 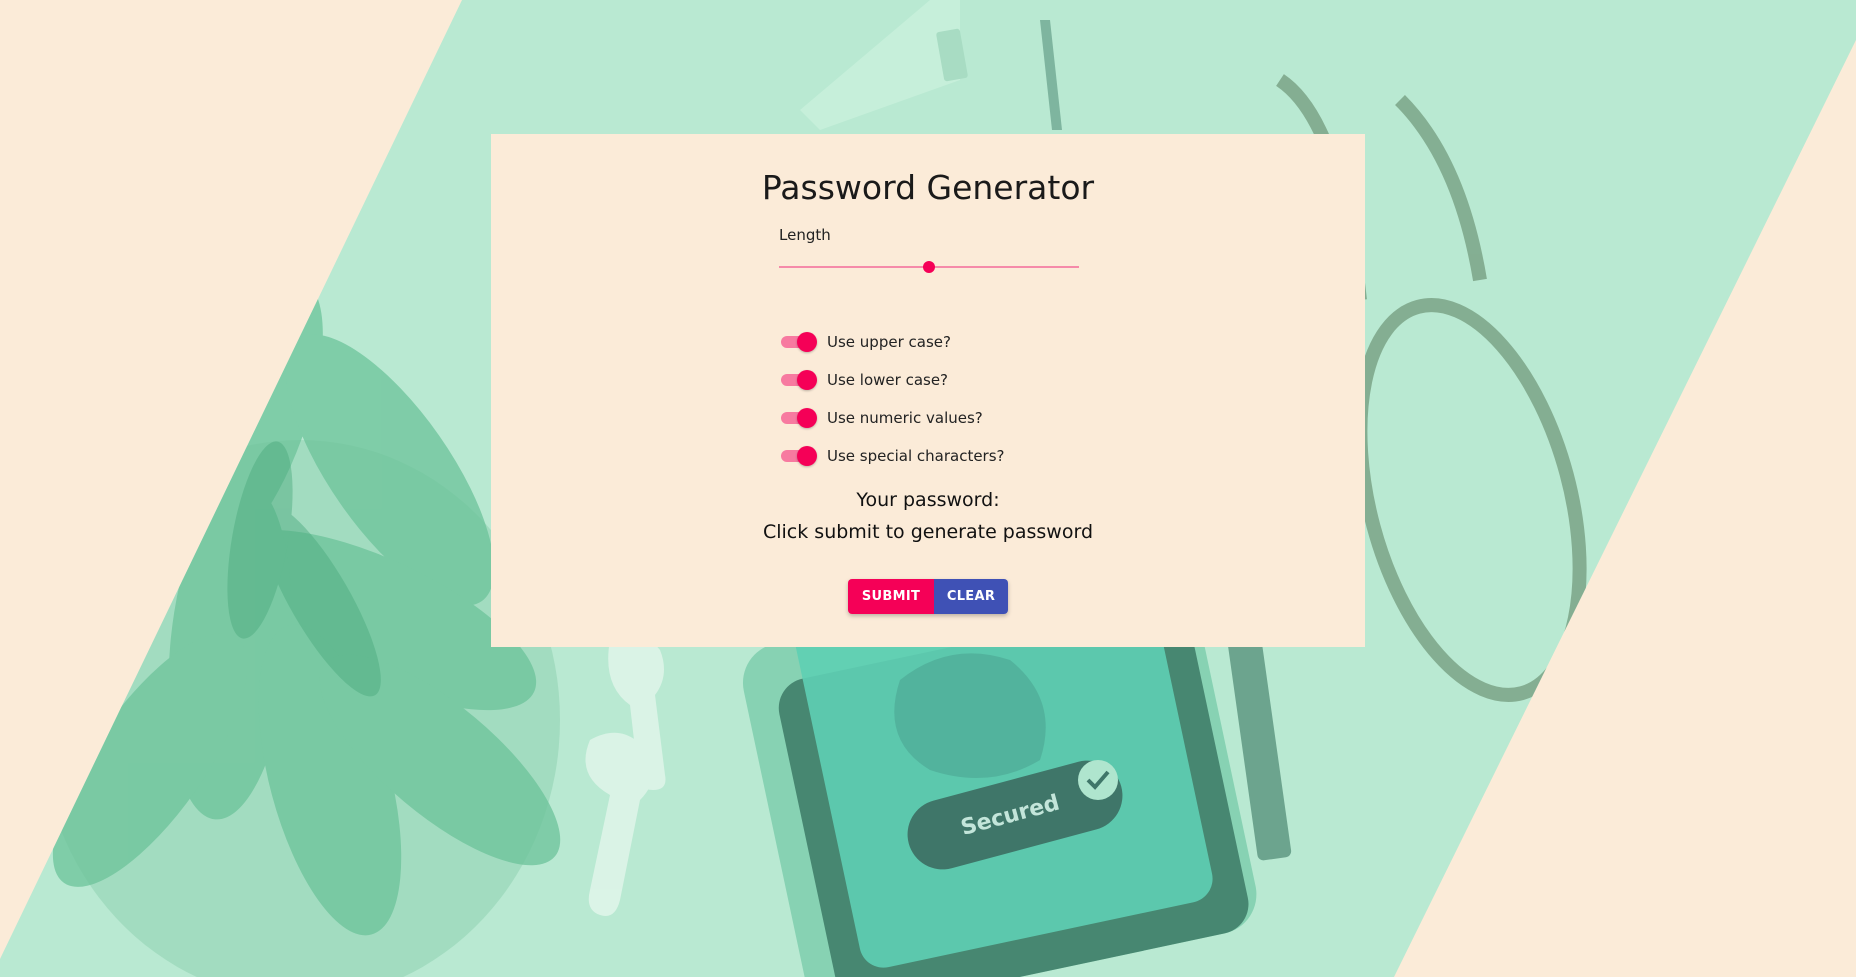 I want to click on page-title: Password Generator, so click(x=928, y=187).